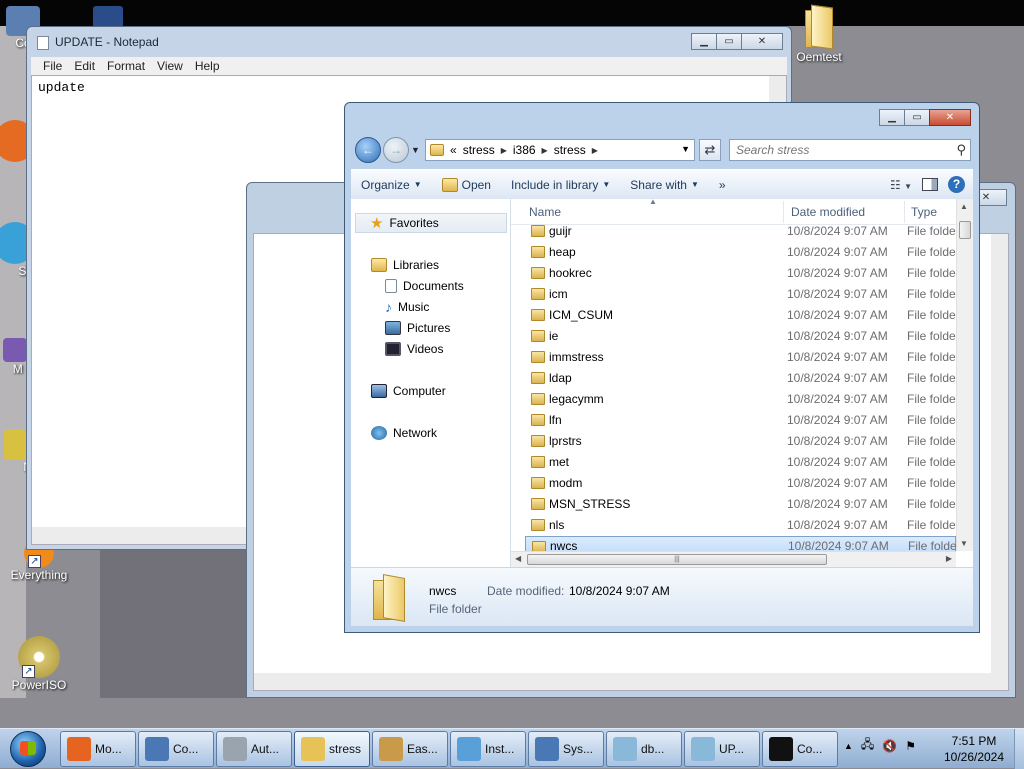  What do you see at coordinates (207, 66) in the screenshot?
I see `menu-help: Help` at bounding box center [207, 66].